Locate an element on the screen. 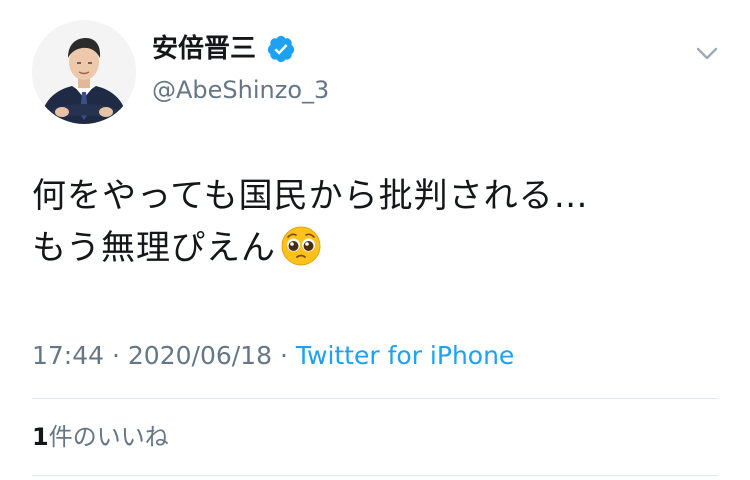  user-handle: @AbeShinzo_3 is located at coordinates (240, 90).